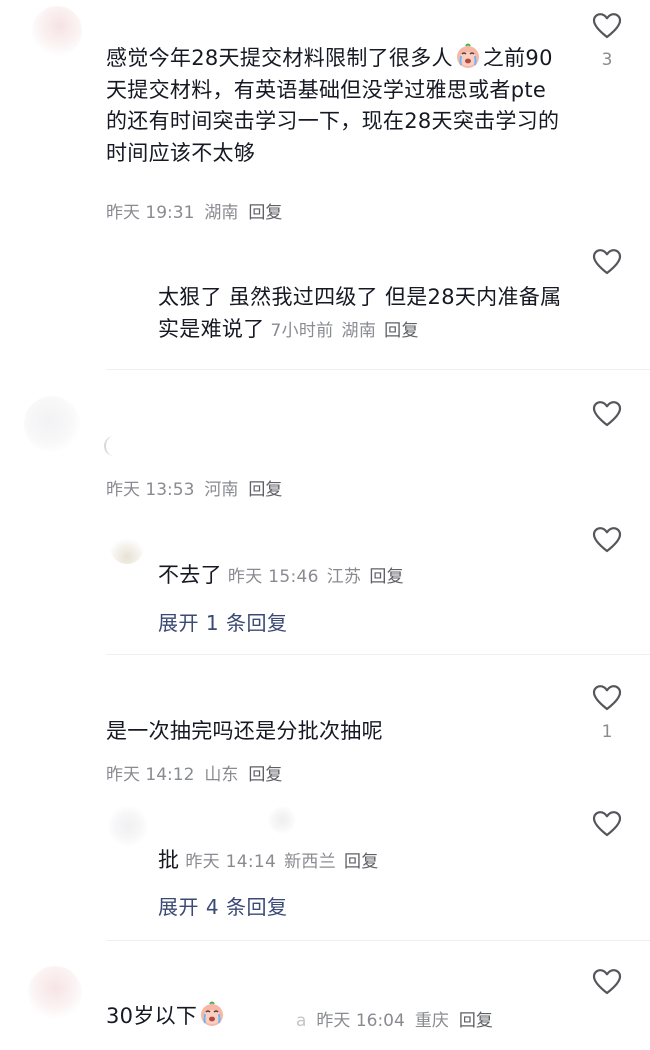 Image resolution: width=650 pixels, height=1050 pixels. Describe the element at coordinates (222, 621) in the screenshot. I see `expand-replies-button: 展开 1 条回复` at that location.